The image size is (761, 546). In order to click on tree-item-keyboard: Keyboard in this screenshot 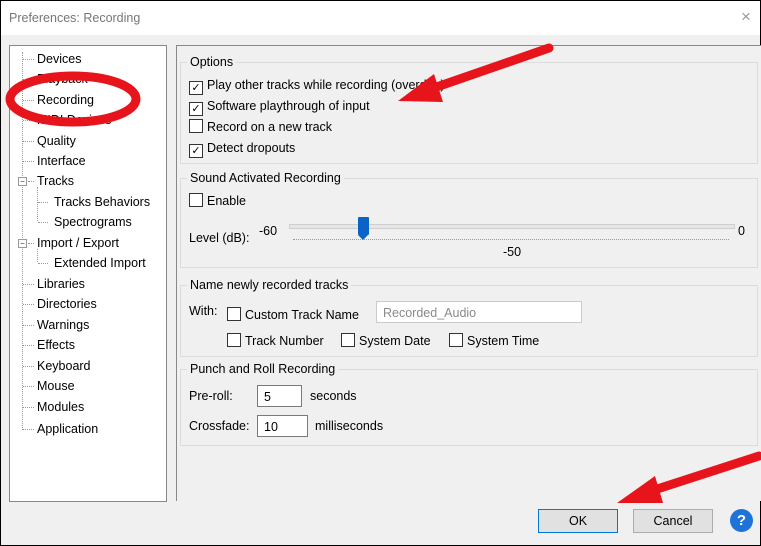, I will do `click(64, 366)`.